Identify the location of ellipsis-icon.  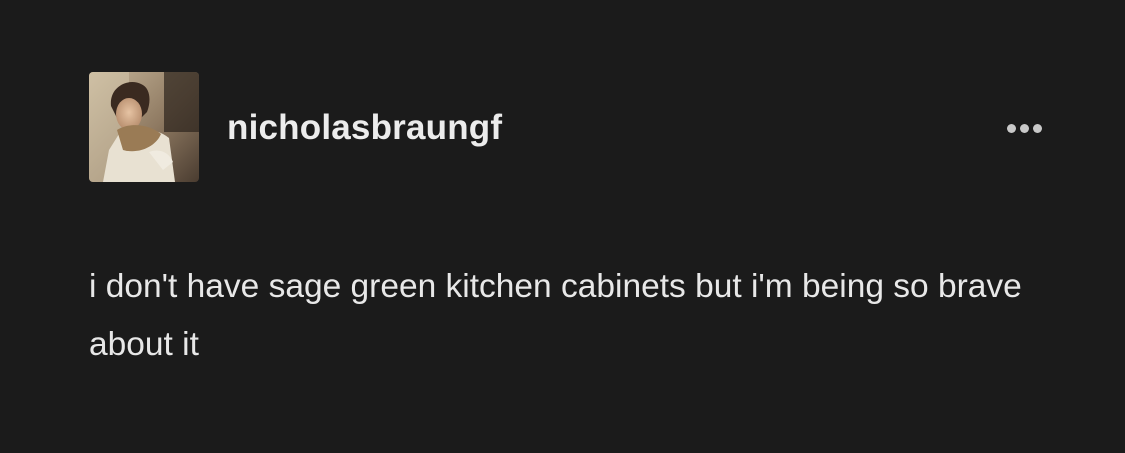
(1011, 128).